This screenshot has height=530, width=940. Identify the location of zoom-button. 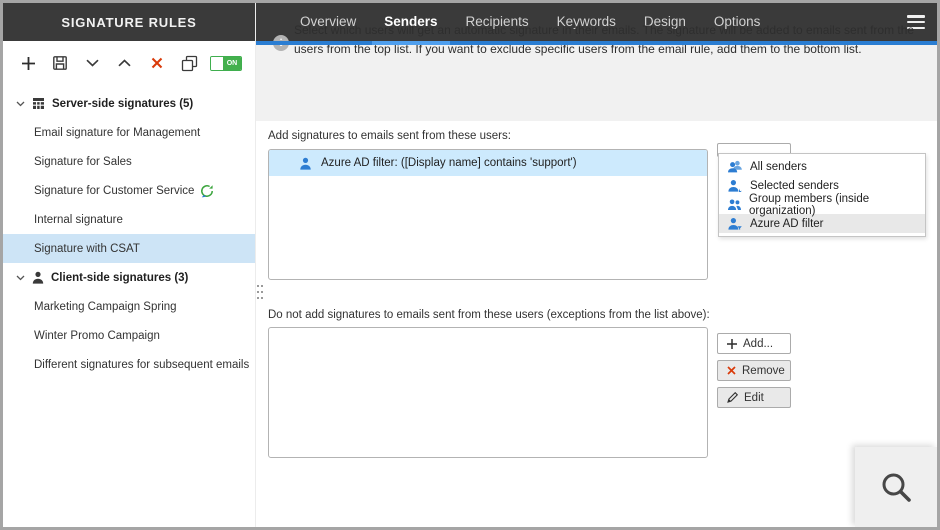
(896, 487).